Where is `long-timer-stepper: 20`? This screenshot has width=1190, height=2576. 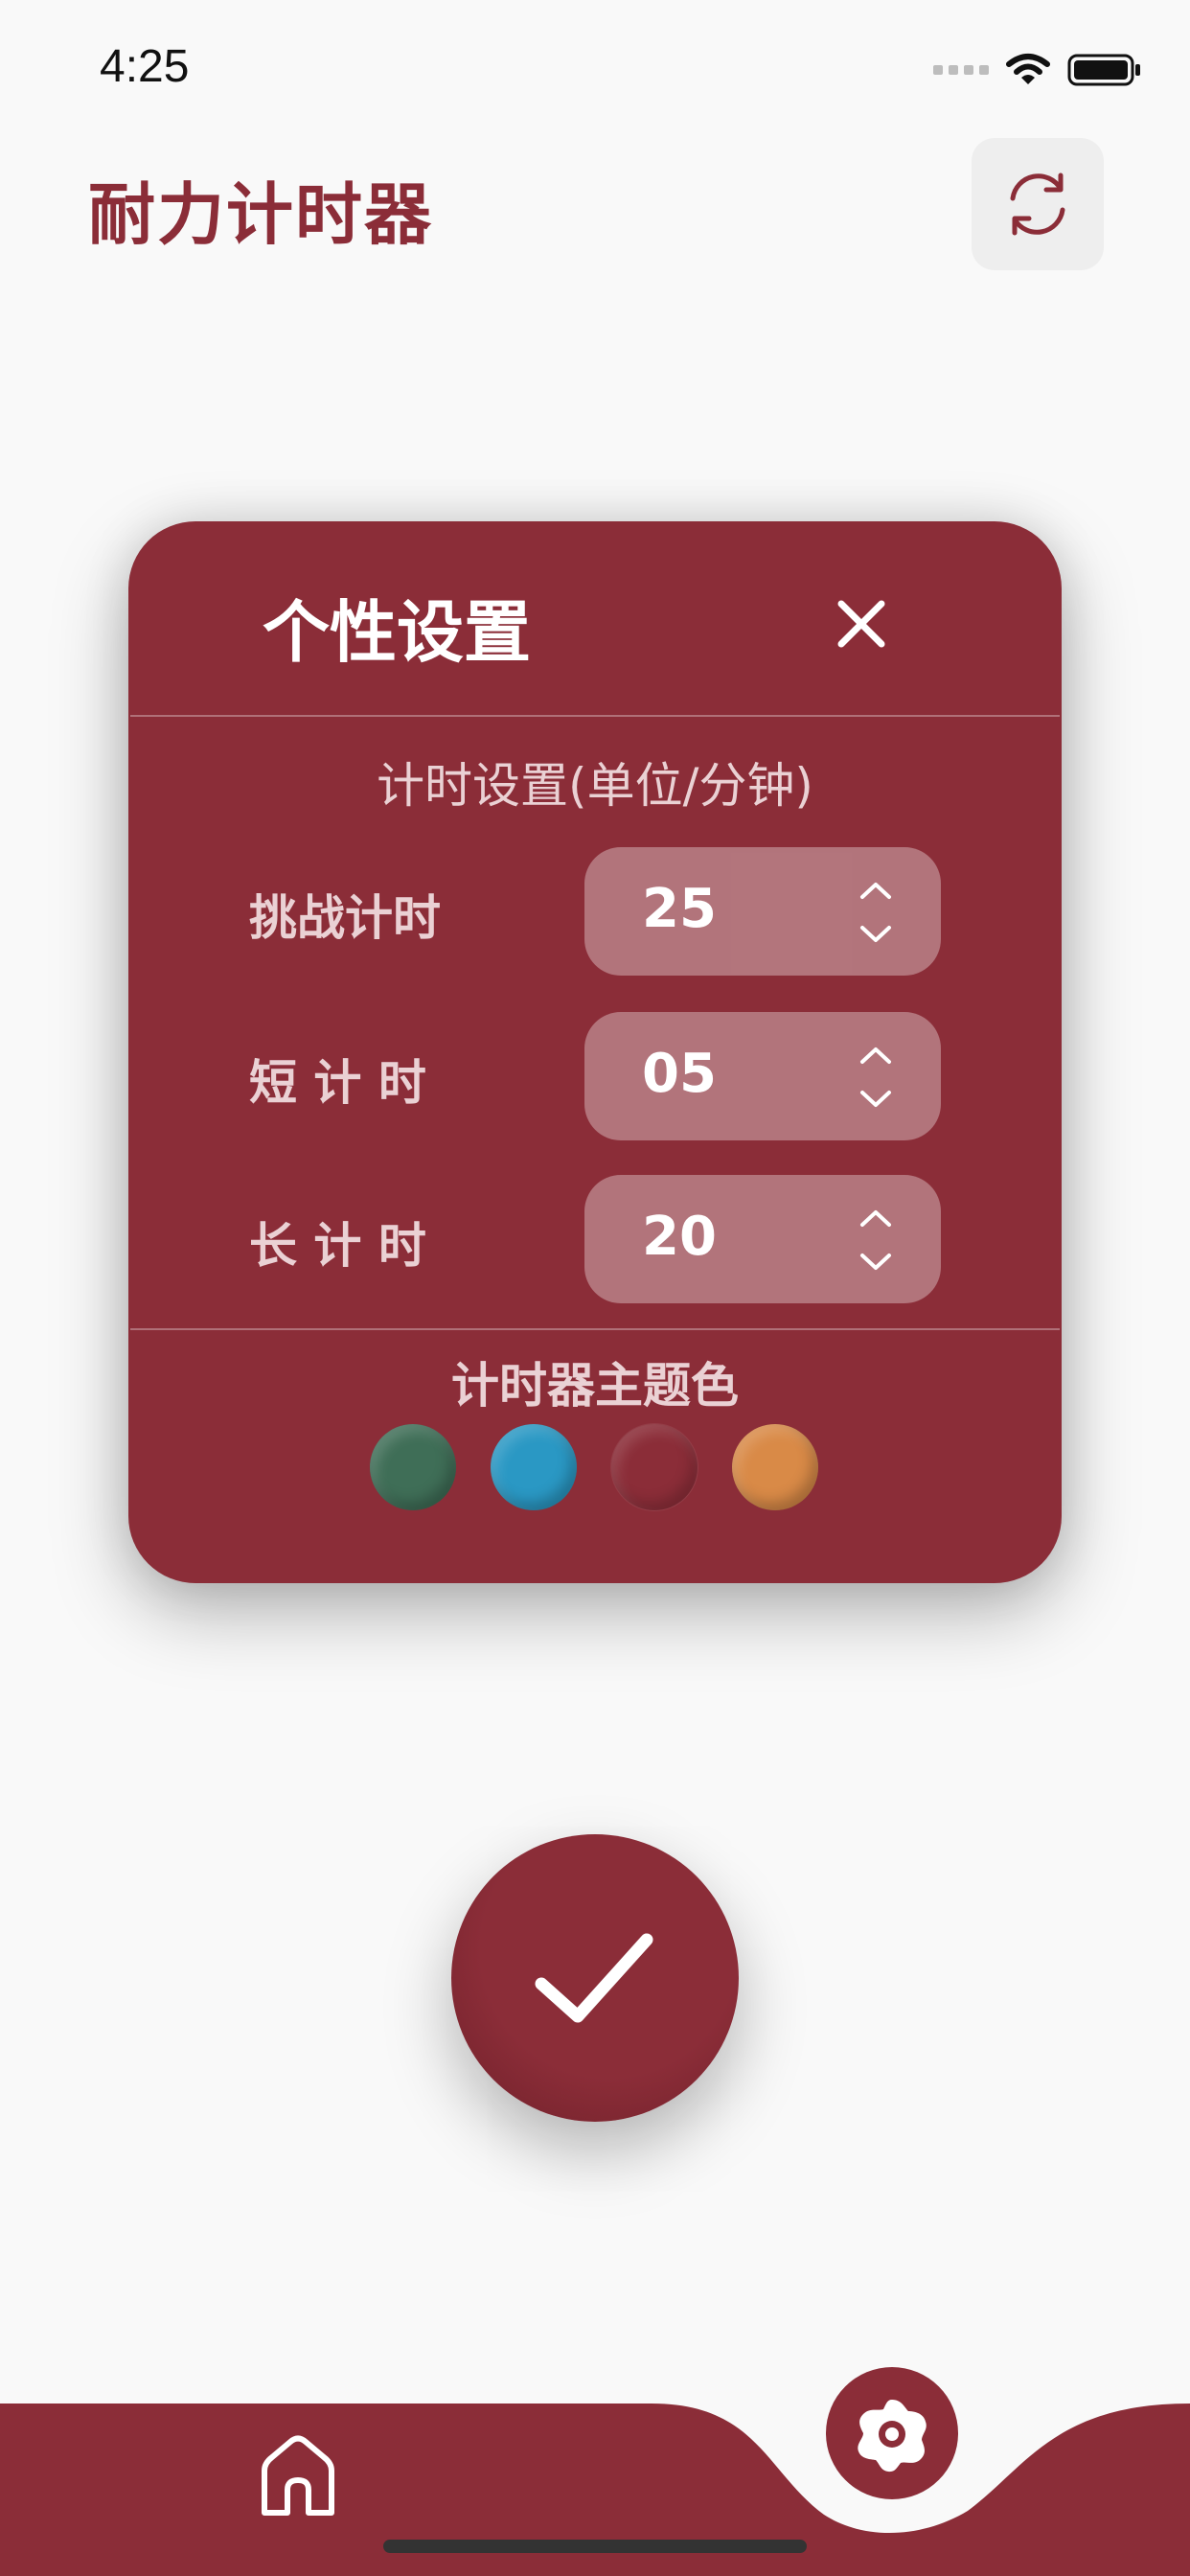 long-timer-stepper: 20 is located at coordinates (763, 1239).